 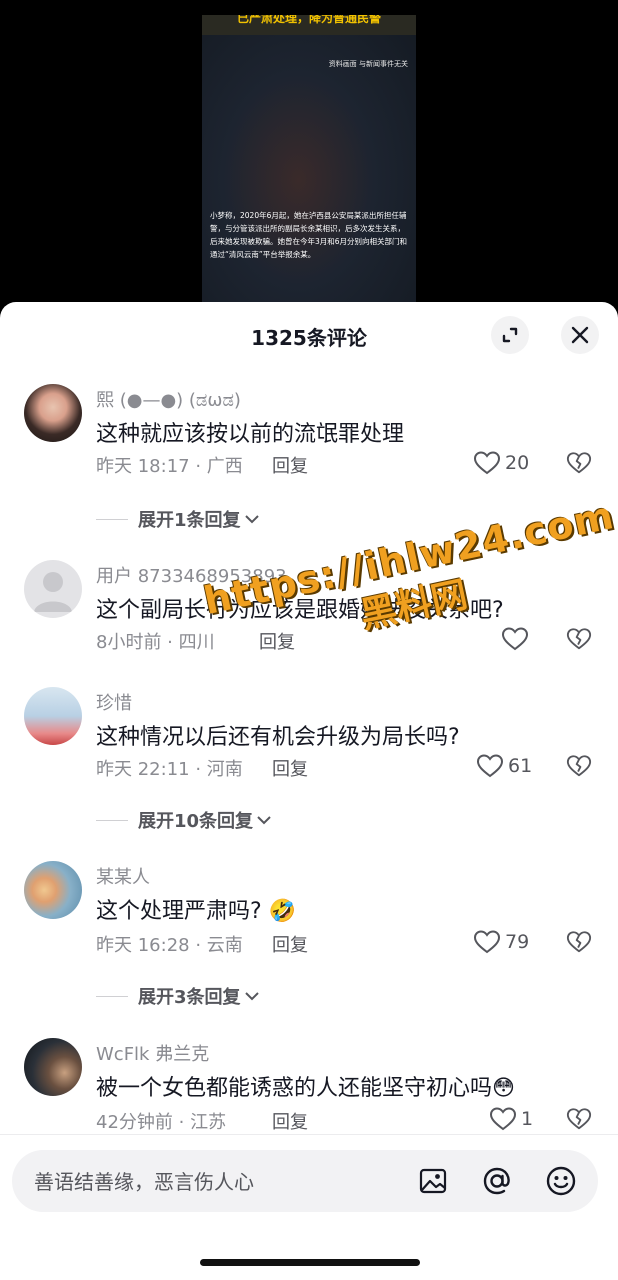 I want to click on comment-time-location: 8小时前 · 四川, so click(x=155, y=642).